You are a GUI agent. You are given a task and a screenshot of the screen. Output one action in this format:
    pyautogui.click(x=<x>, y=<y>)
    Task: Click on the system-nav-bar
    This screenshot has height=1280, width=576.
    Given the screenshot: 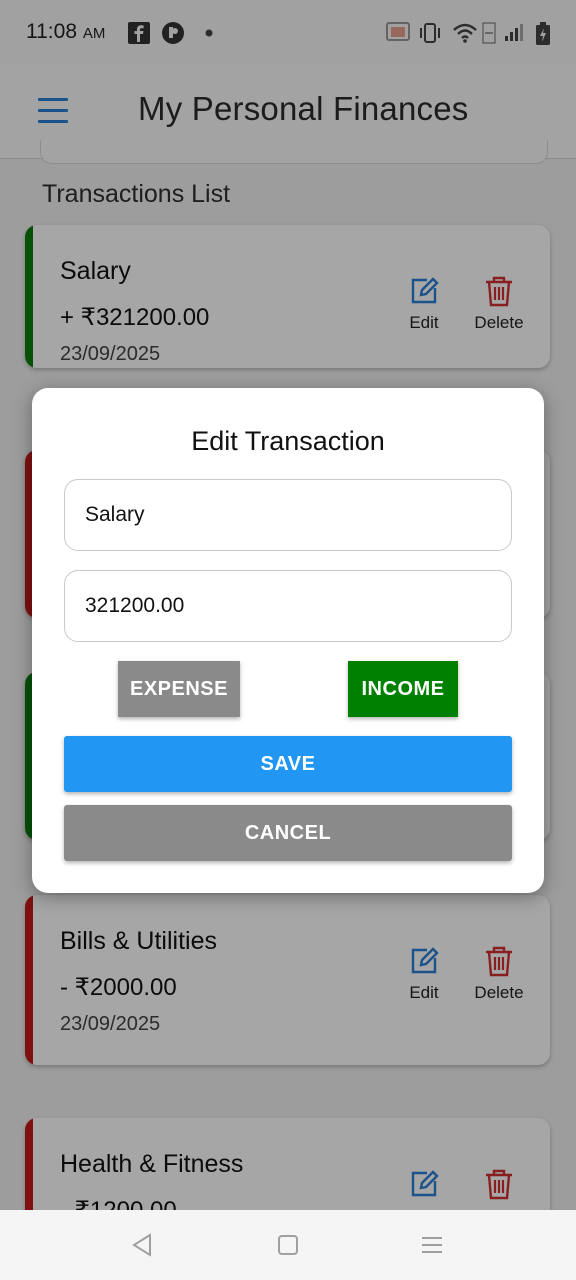 What is the action you would take?
    pyautogui.click(x=288, y=1245)
    